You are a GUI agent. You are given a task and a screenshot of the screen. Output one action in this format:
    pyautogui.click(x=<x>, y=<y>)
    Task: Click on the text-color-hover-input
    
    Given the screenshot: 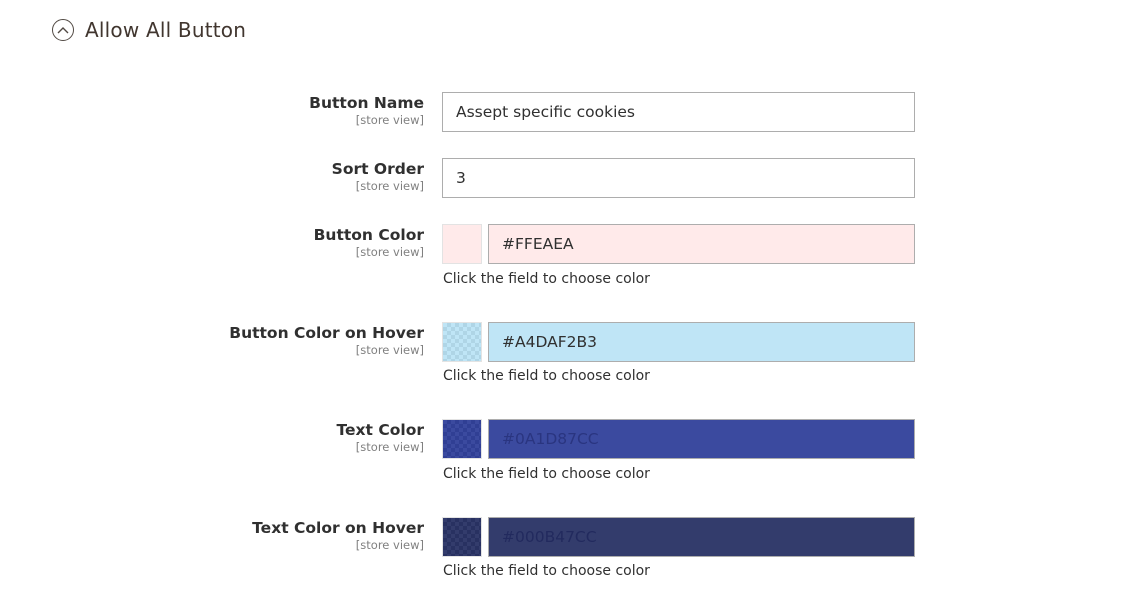 What is the action you would take?
    pyautogui.click(x=701, y=537)
    